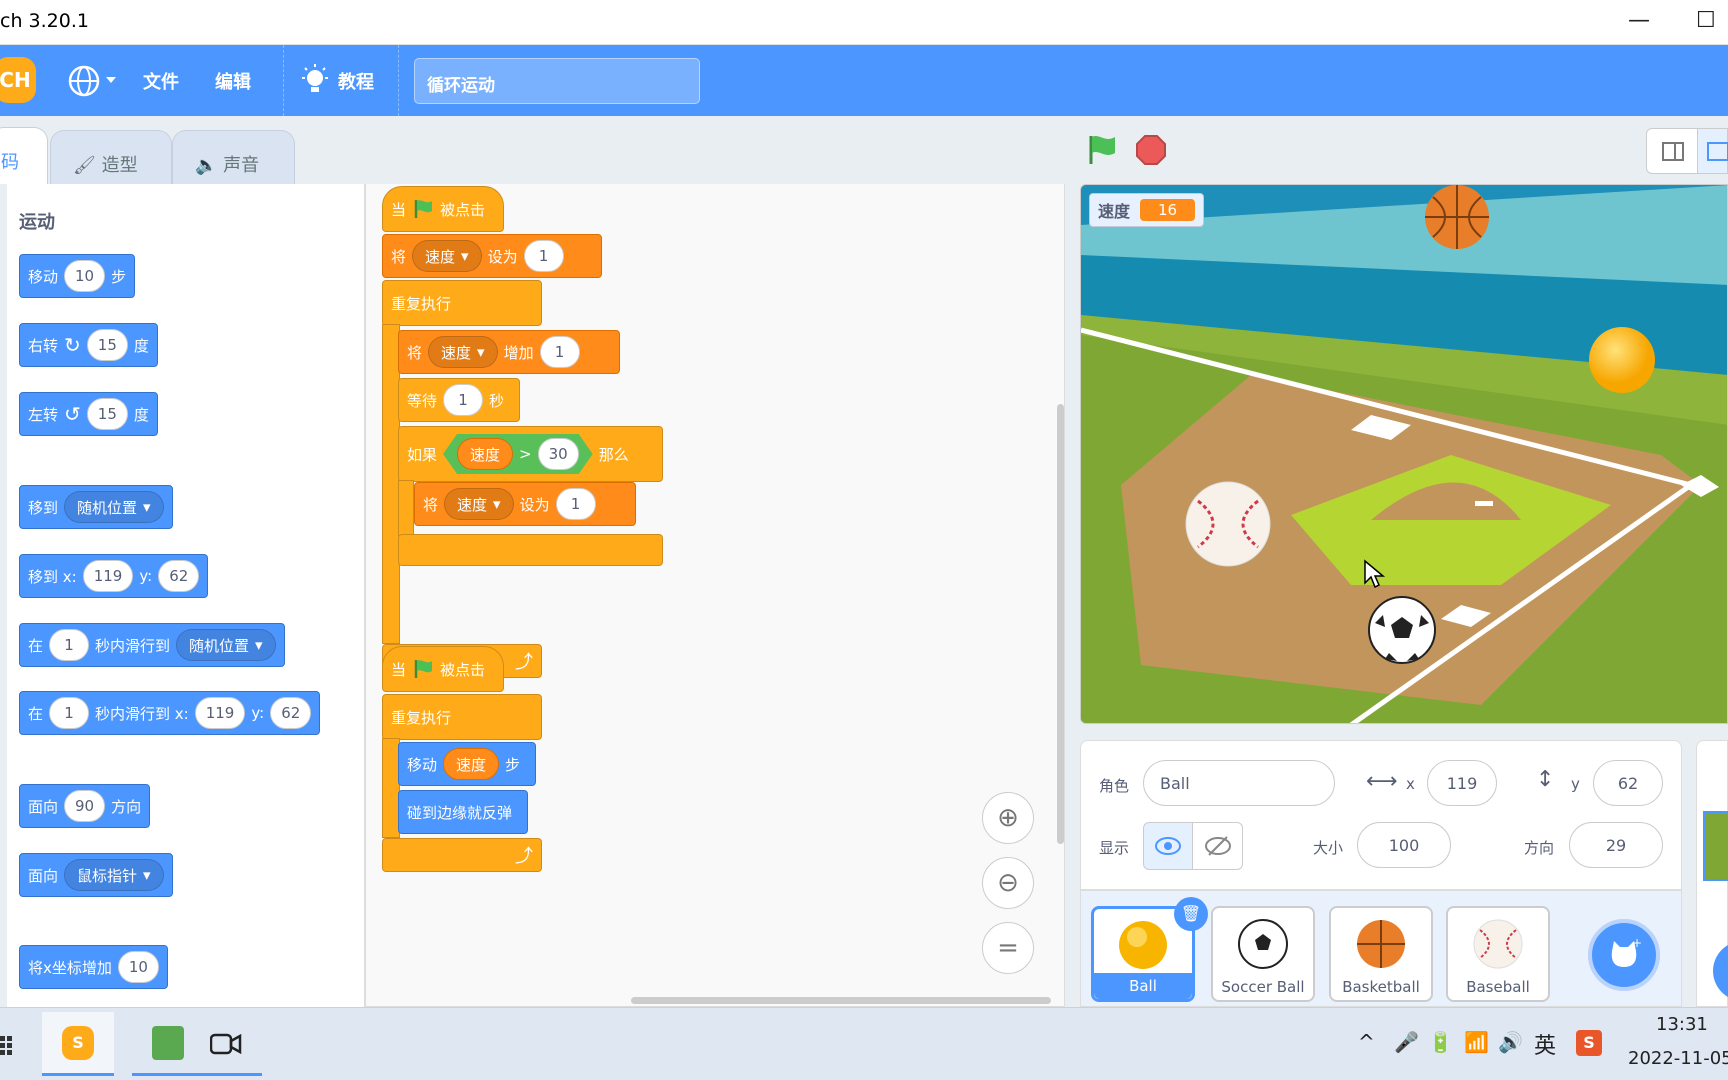 Image resolution: width=1728 pixels, height=1080 pixels. What do you see at coordinates (1228, 524) in the screenshot?
I see `baseball-sprite` at bounding box center [1228, 524].